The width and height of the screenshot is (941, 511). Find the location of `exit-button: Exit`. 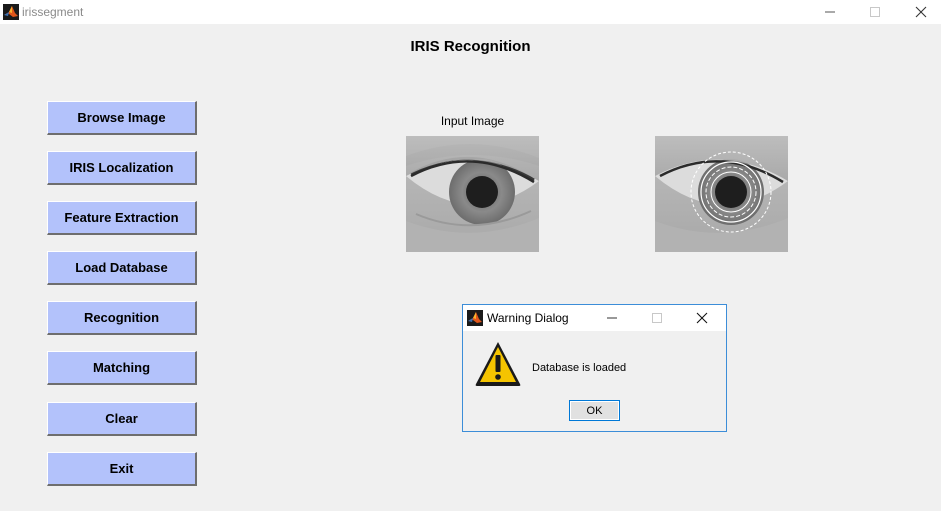

exit-button: Exit is located at coordinates (122, 469).